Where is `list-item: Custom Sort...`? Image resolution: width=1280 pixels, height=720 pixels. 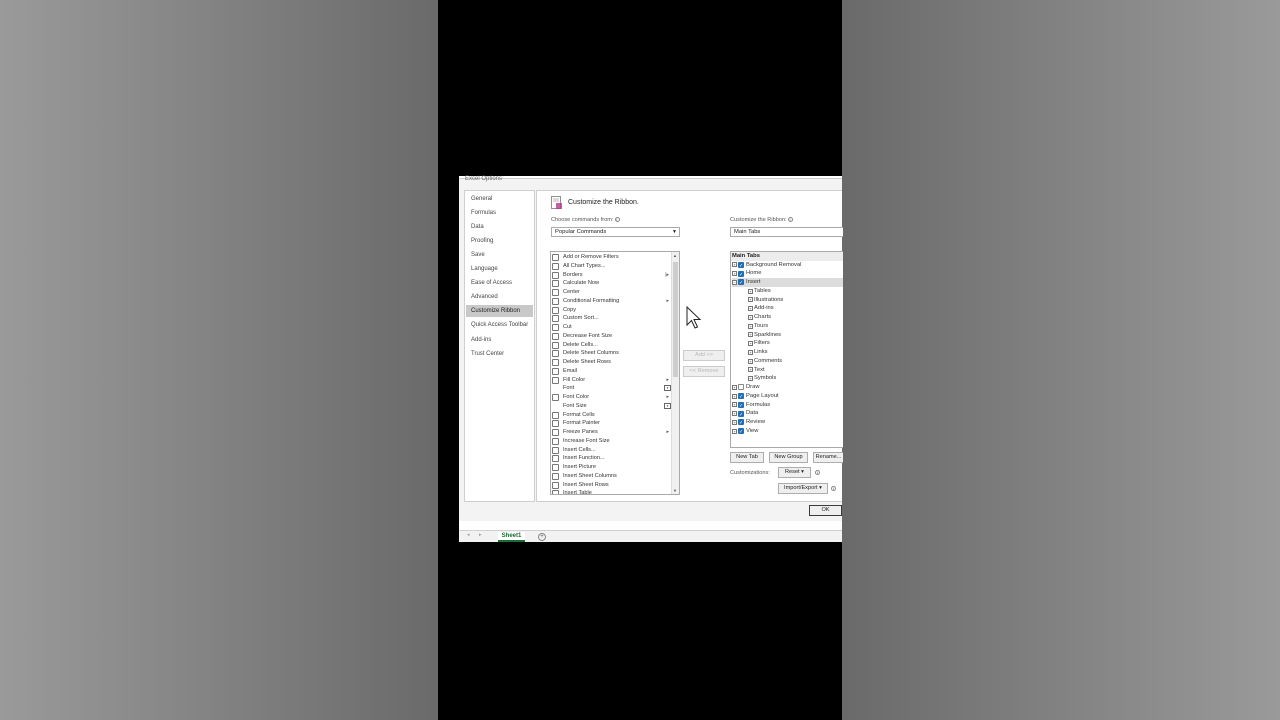
list-item: Custom Sort... is located at coordinates (611, 318).